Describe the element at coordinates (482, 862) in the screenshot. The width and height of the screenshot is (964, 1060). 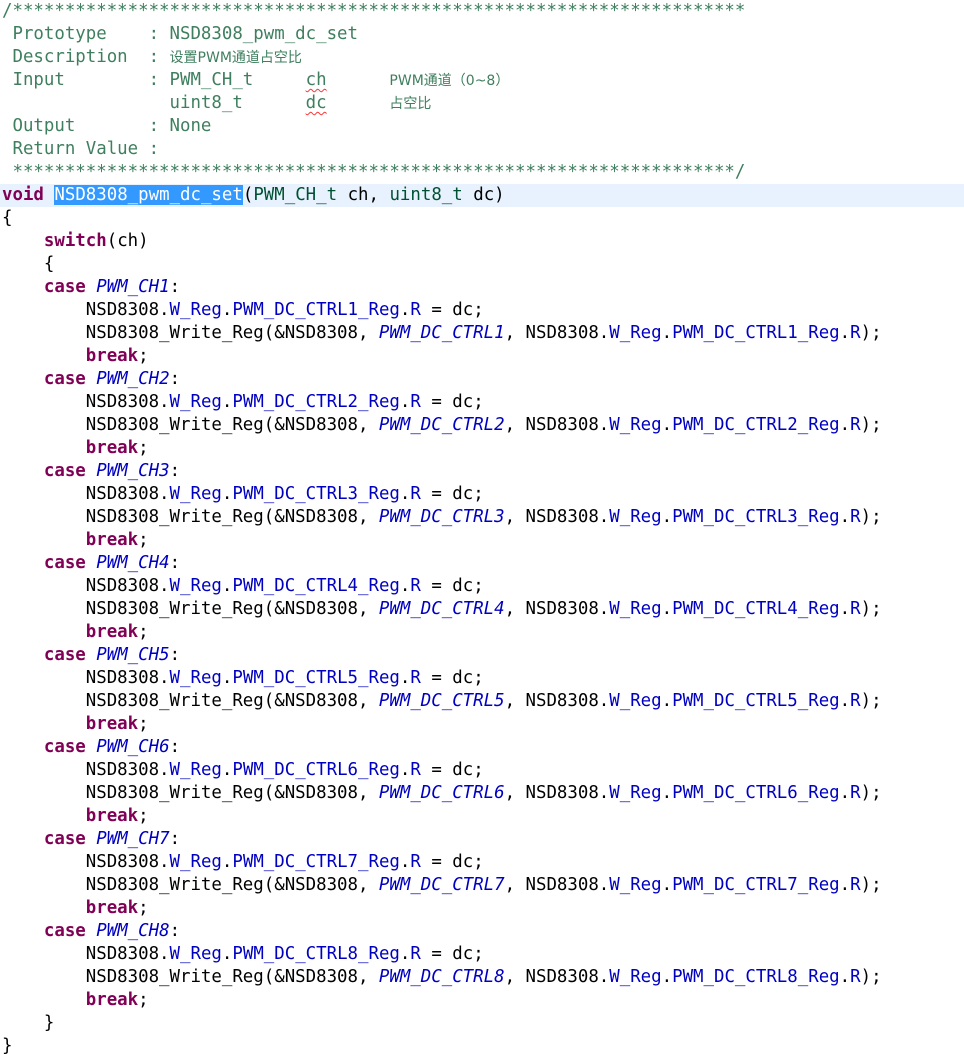
I see `code-line: NSD8308.W_Reg.PWM_DC_CTRL7_Reg.R = dc;` at that location.